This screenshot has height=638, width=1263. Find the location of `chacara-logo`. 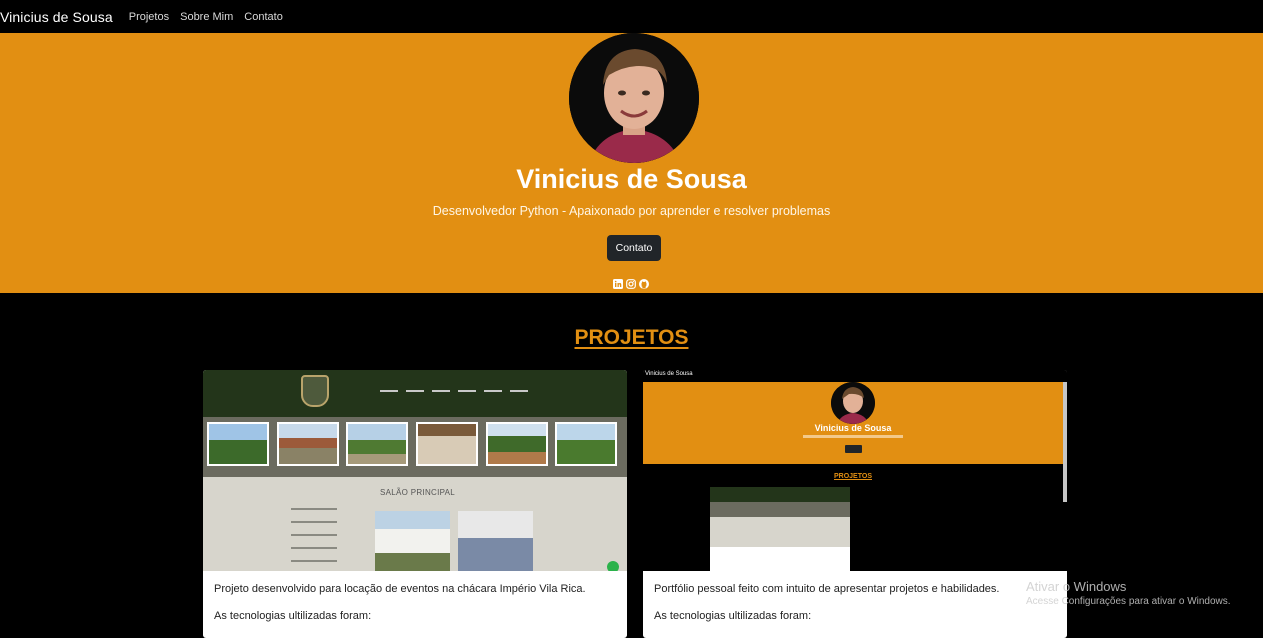

chacara-logo is located at coordinates (315, 391).